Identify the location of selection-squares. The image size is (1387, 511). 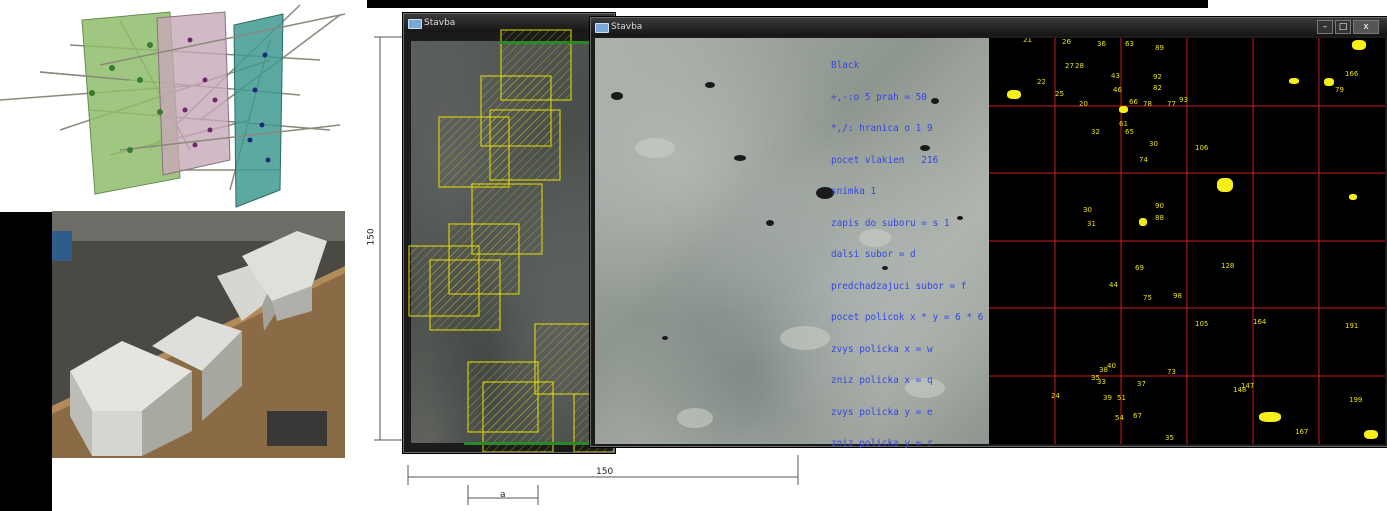
(511, 240).